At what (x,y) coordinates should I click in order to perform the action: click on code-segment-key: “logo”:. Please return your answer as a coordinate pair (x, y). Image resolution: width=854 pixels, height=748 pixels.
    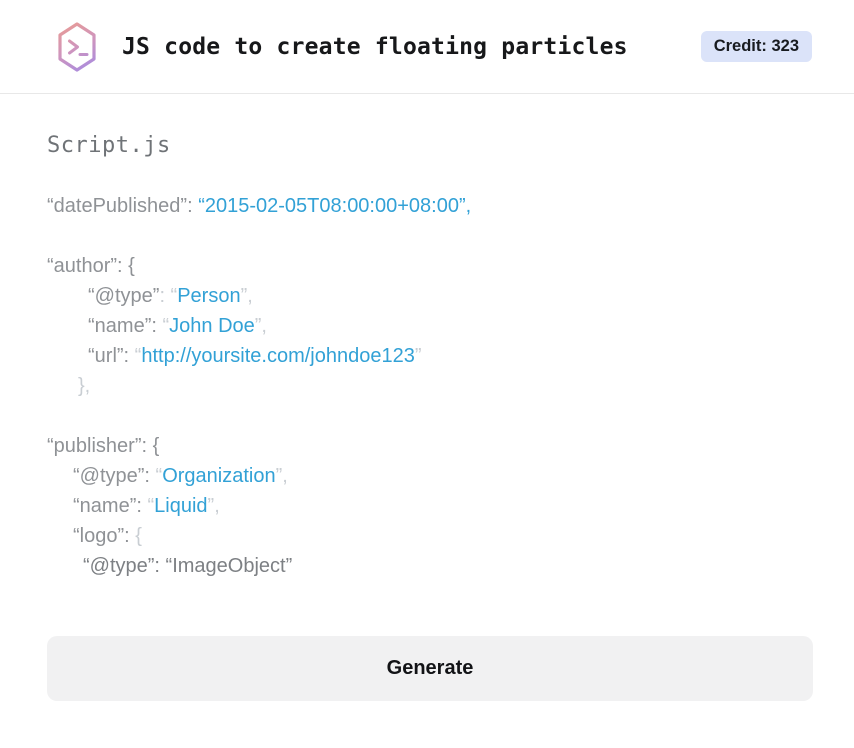
    Looking at the image, I should click on (104, 536).